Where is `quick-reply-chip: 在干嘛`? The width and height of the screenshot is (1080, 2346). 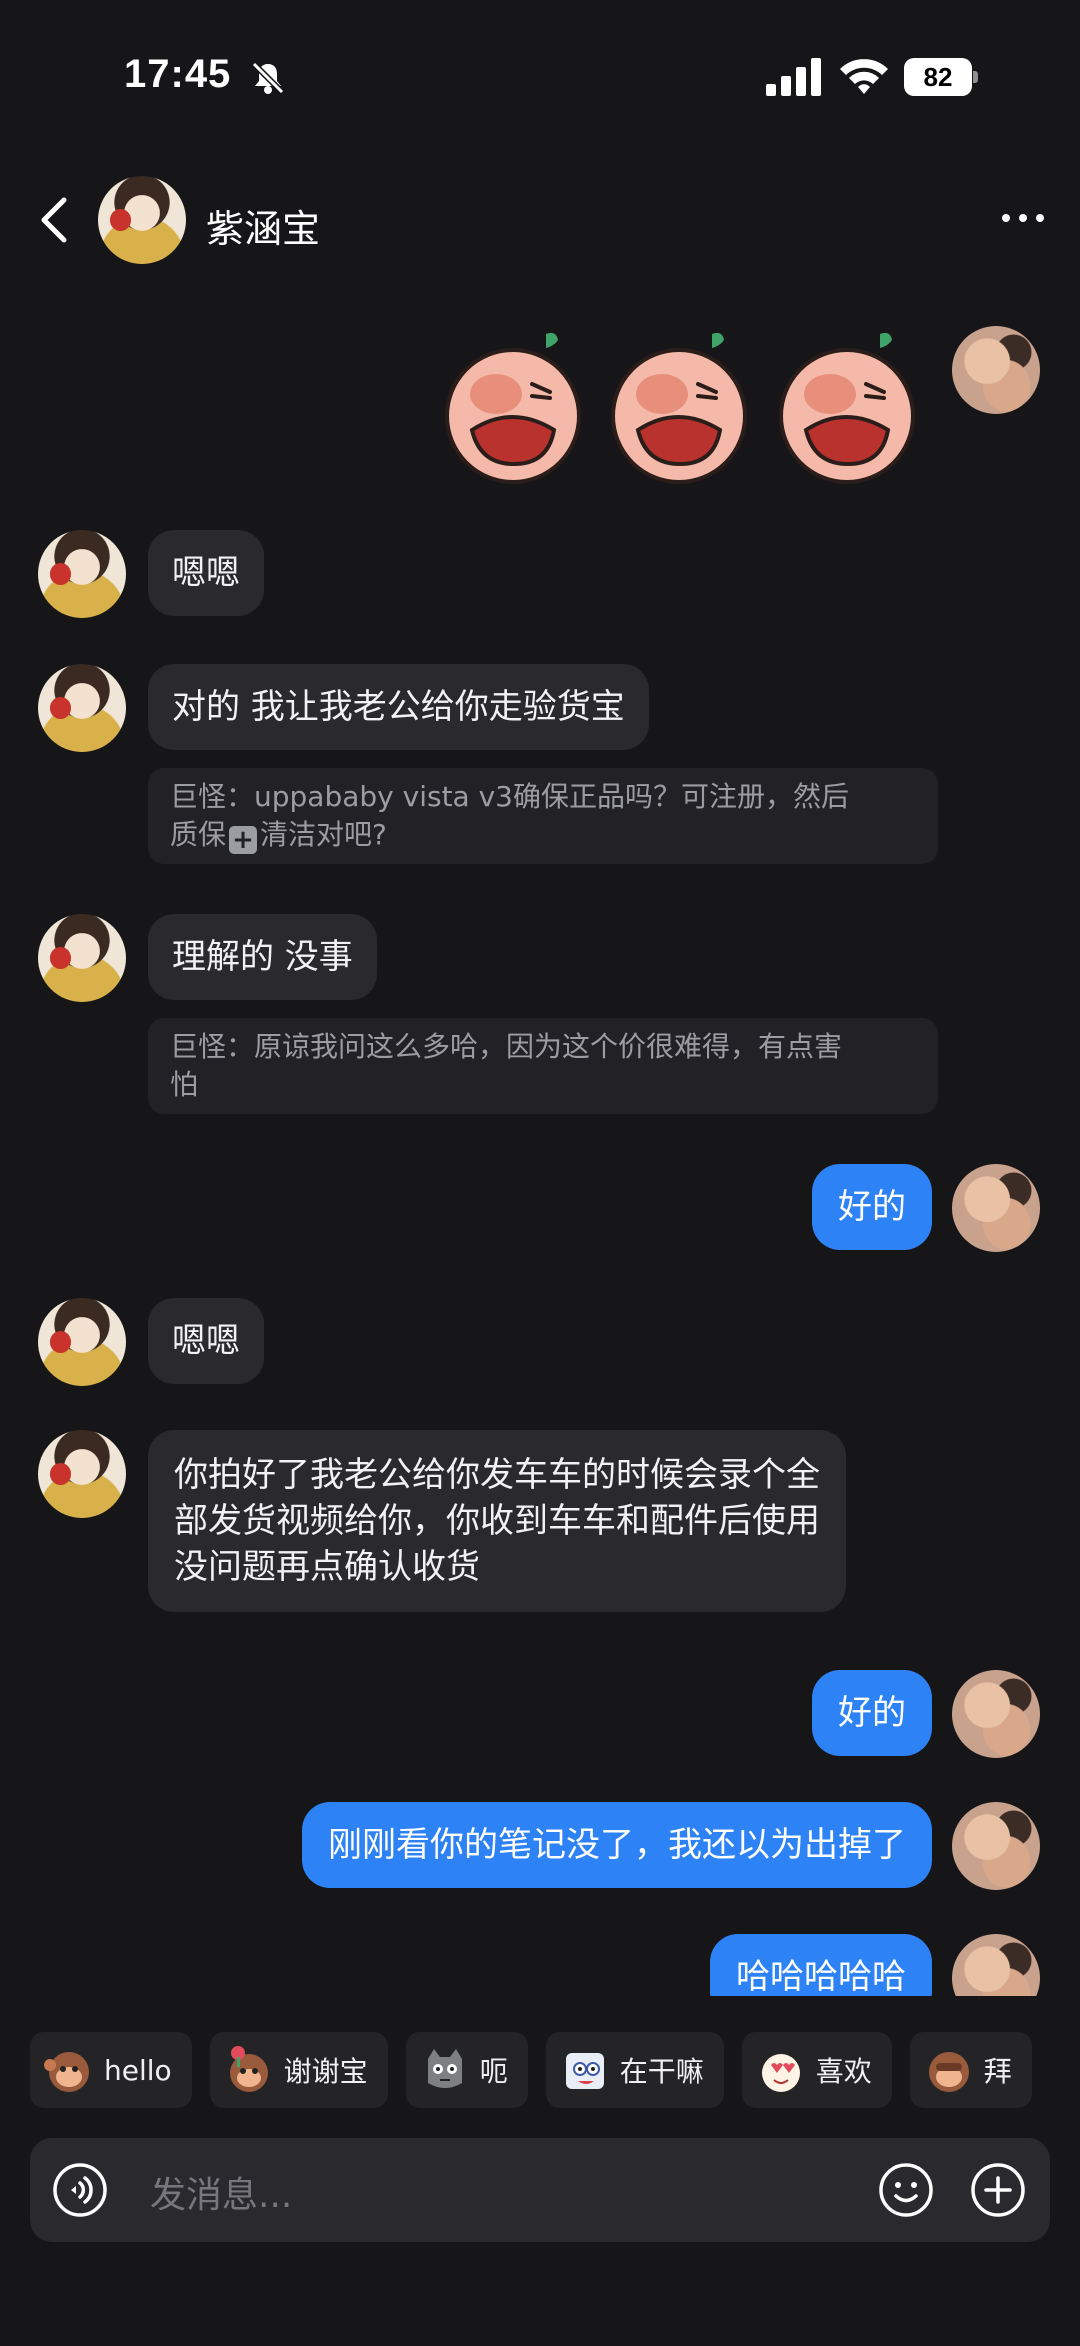 quick-reply-chip: 在干嘛 is located at coordinates (634, 2070).